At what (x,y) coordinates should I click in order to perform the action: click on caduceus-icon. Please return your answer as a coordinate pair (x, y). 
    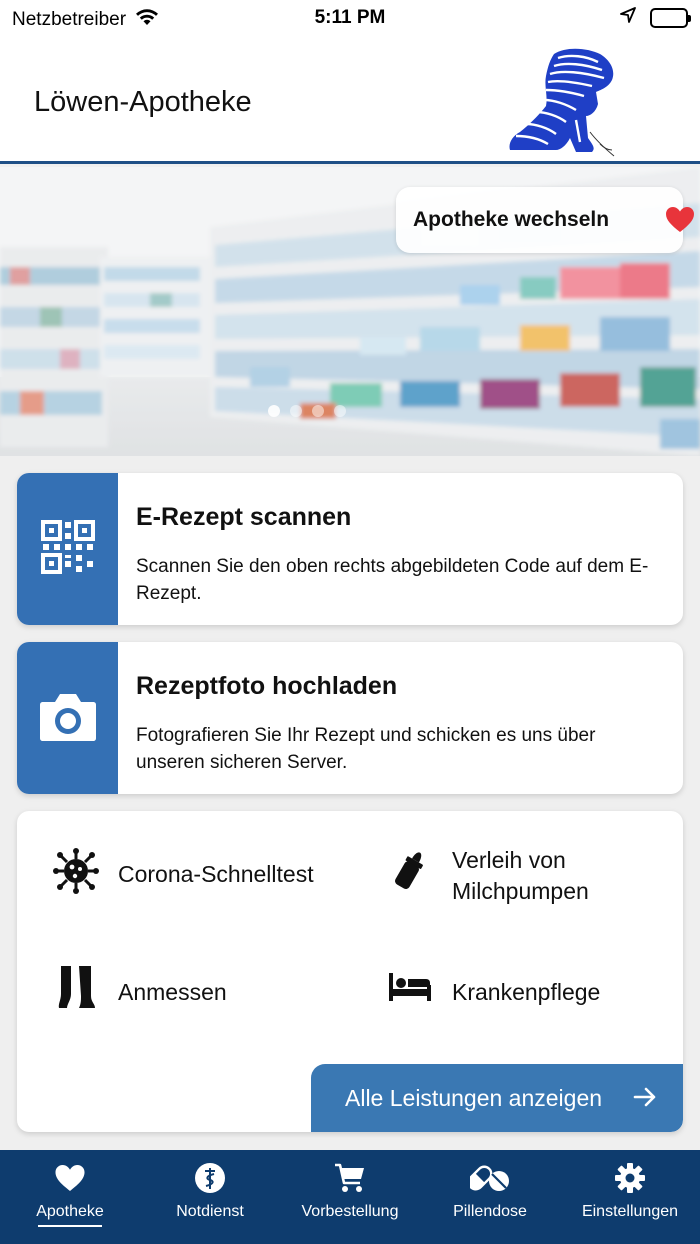
    Looking at the image, I should click on (210, 1178).